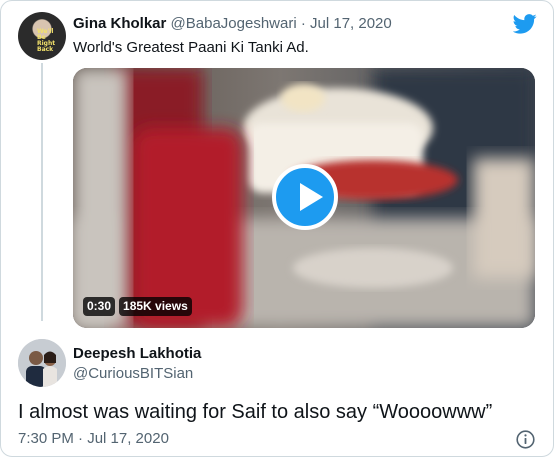  I want to click on video-duration-badge: 0:30, so click(99, 306).